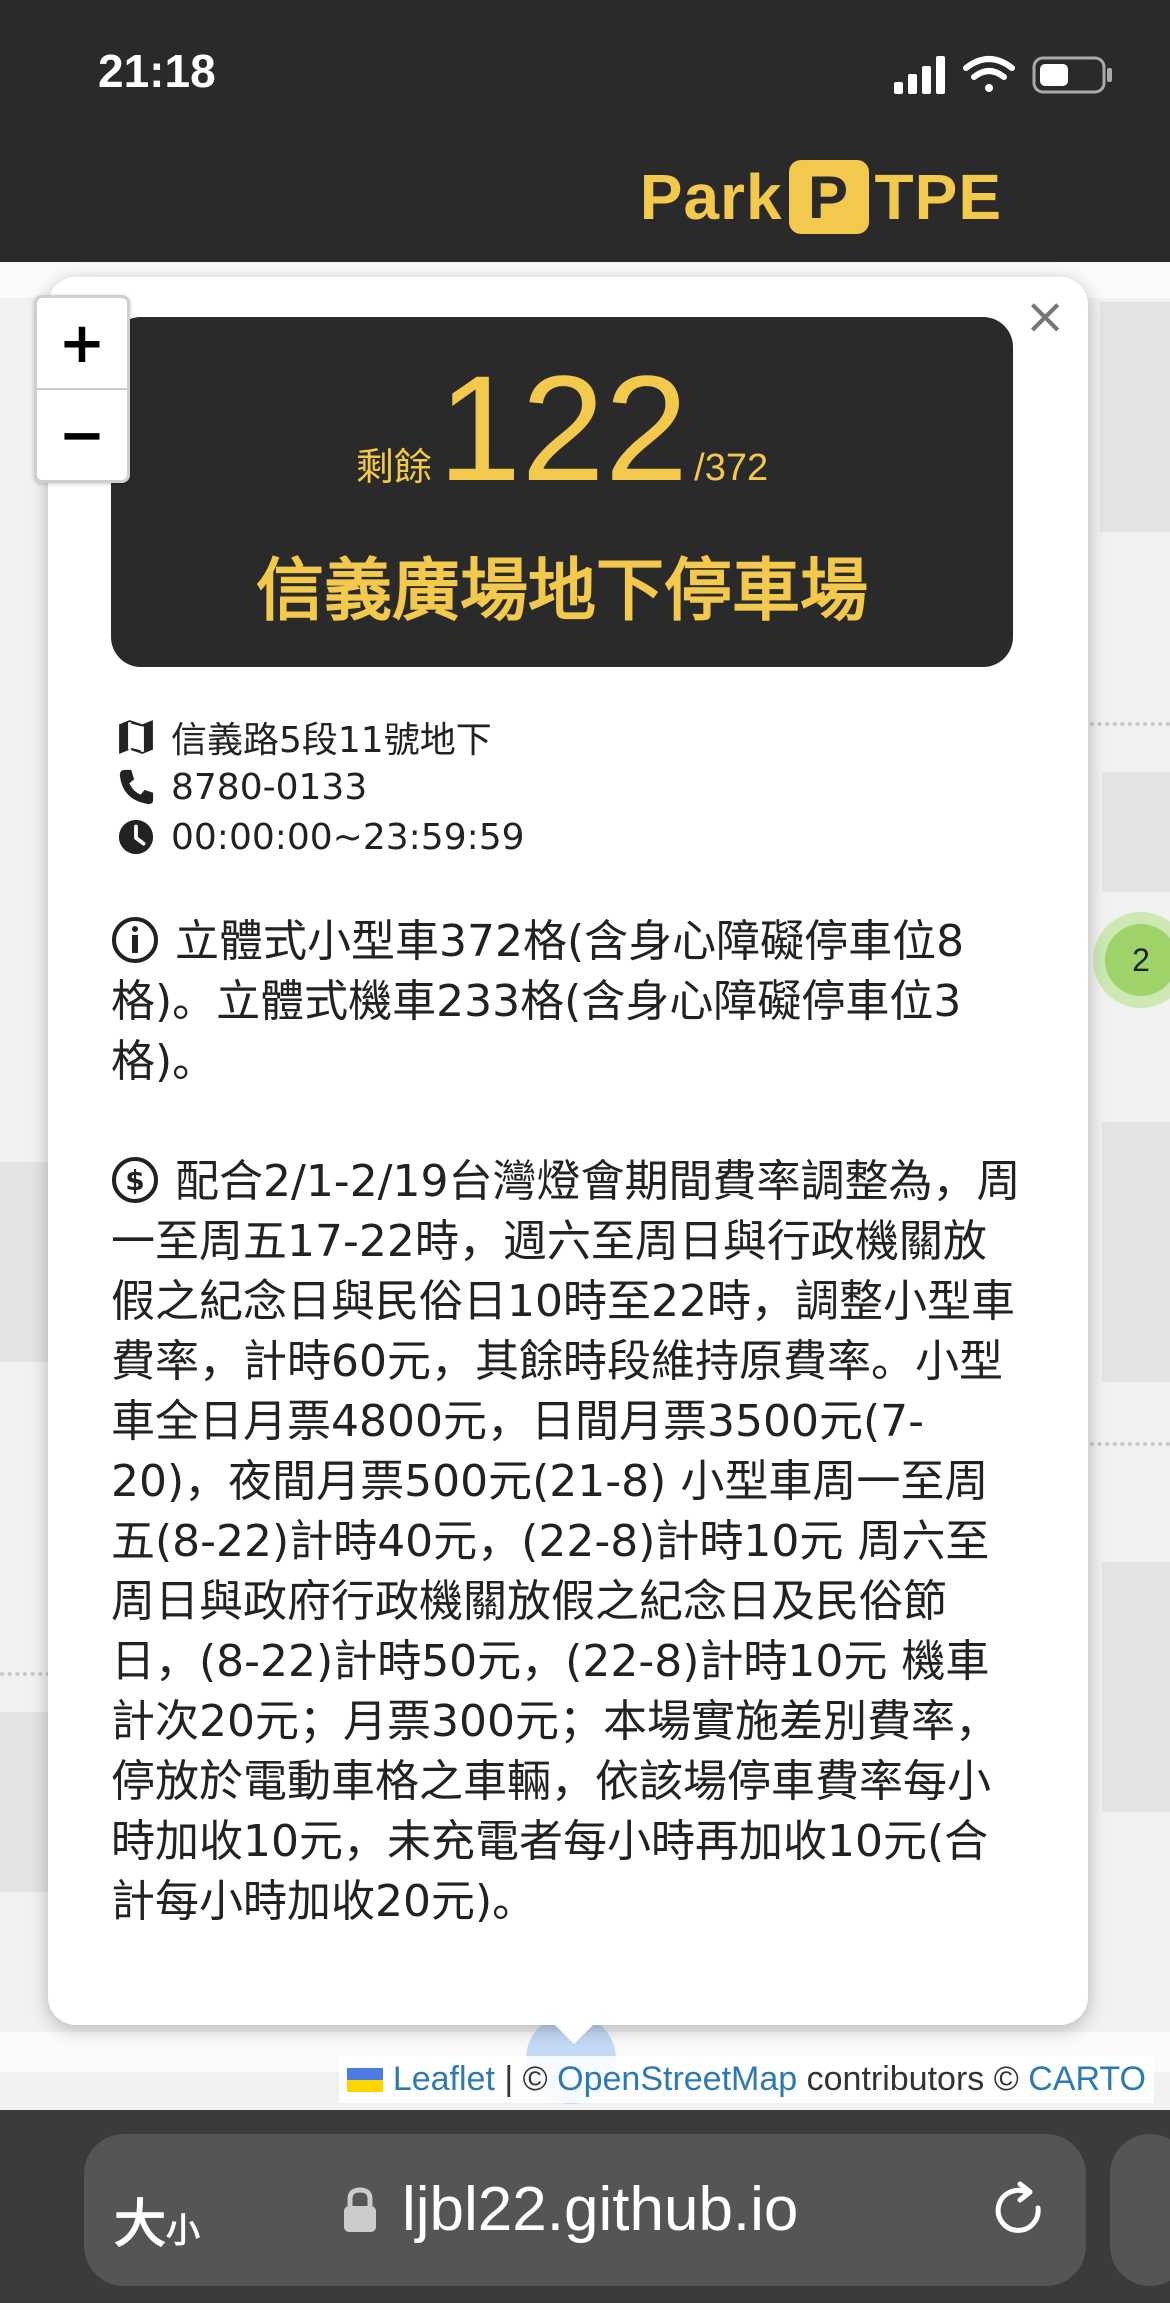 This screenshot has width=1170, height=2303. I want to click on status-time: 21:18, so click(157, 71).